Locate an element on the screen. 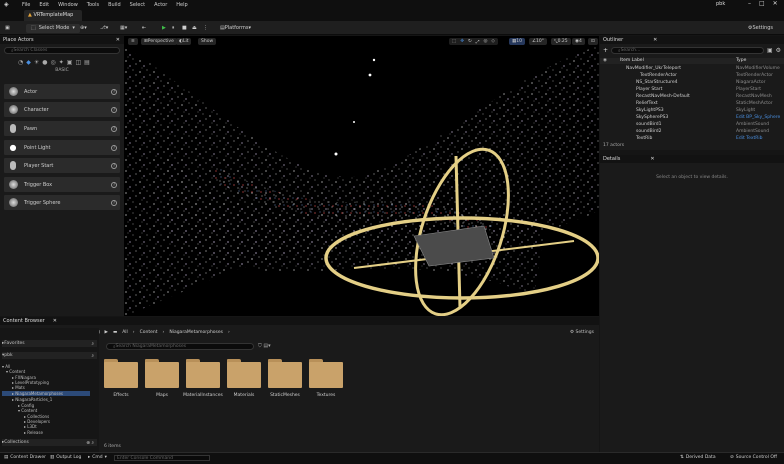 The width and height of the screenshot is (784, 464). source-control-button: ⊘ Source Control Off is located at coordinates (753, 457).